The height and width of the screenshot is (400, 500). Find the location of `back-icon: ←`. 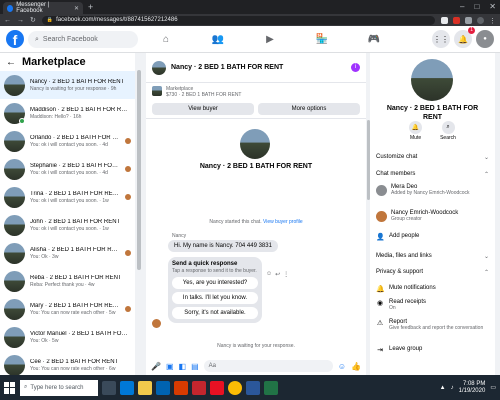

back-icon: ← is located at coordinates (7, 20).